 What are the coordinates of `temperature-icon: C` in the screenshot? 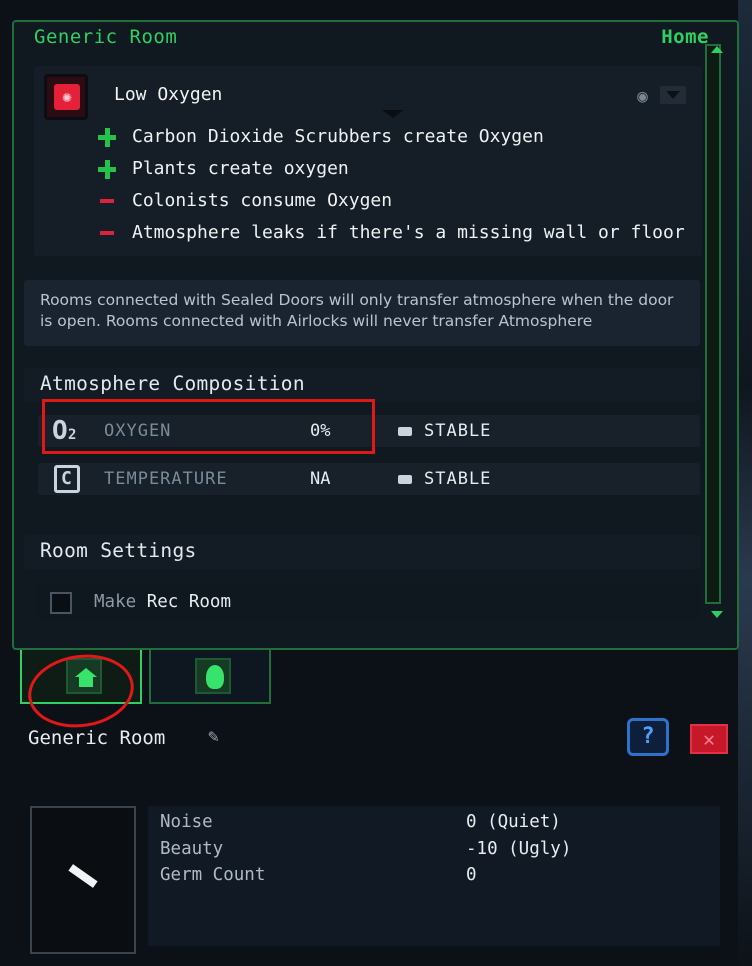 It's located at (66, 479).